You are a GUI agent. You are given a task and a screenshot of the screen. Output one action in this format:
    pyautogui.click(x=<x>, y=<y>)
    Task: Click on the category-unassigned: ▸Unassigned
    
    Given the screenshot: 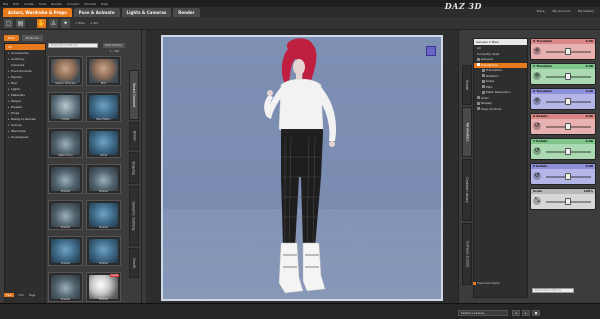 What is the action you would take?
    pyautogui.click(x=25, y=137)
    